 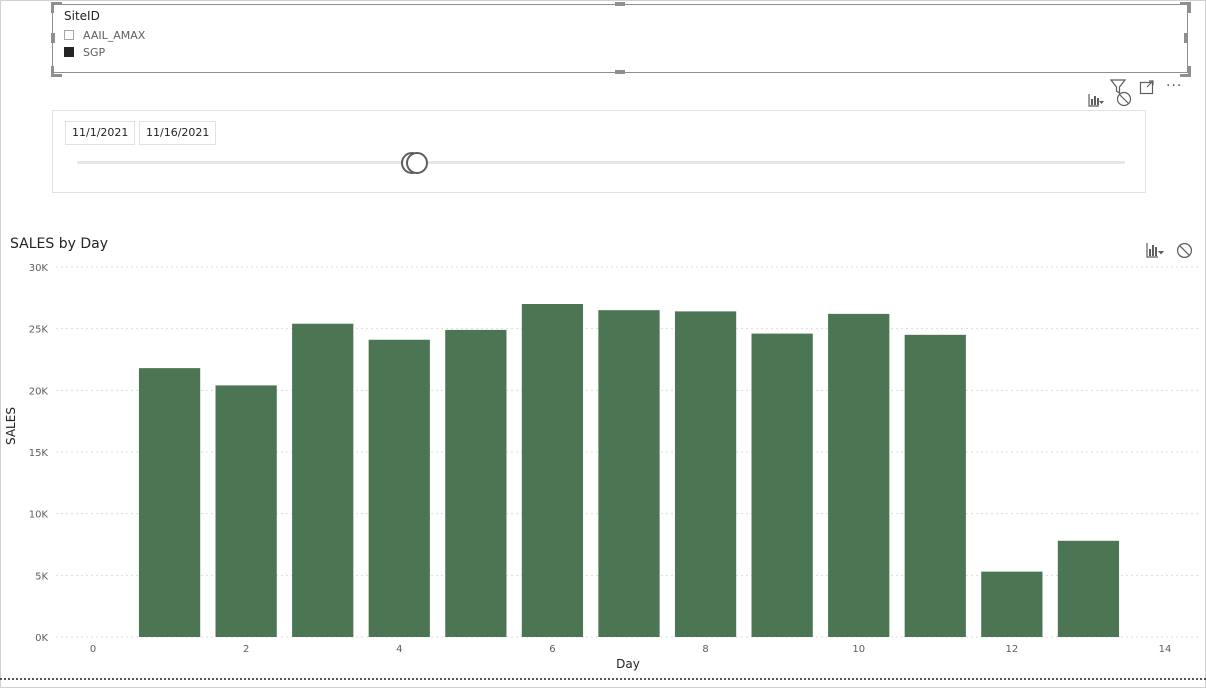 What do you see at coordinates (1185, 71) in the screenshot?
I see `resize-handle-bottom-right` at bounding box center [1185, 71].